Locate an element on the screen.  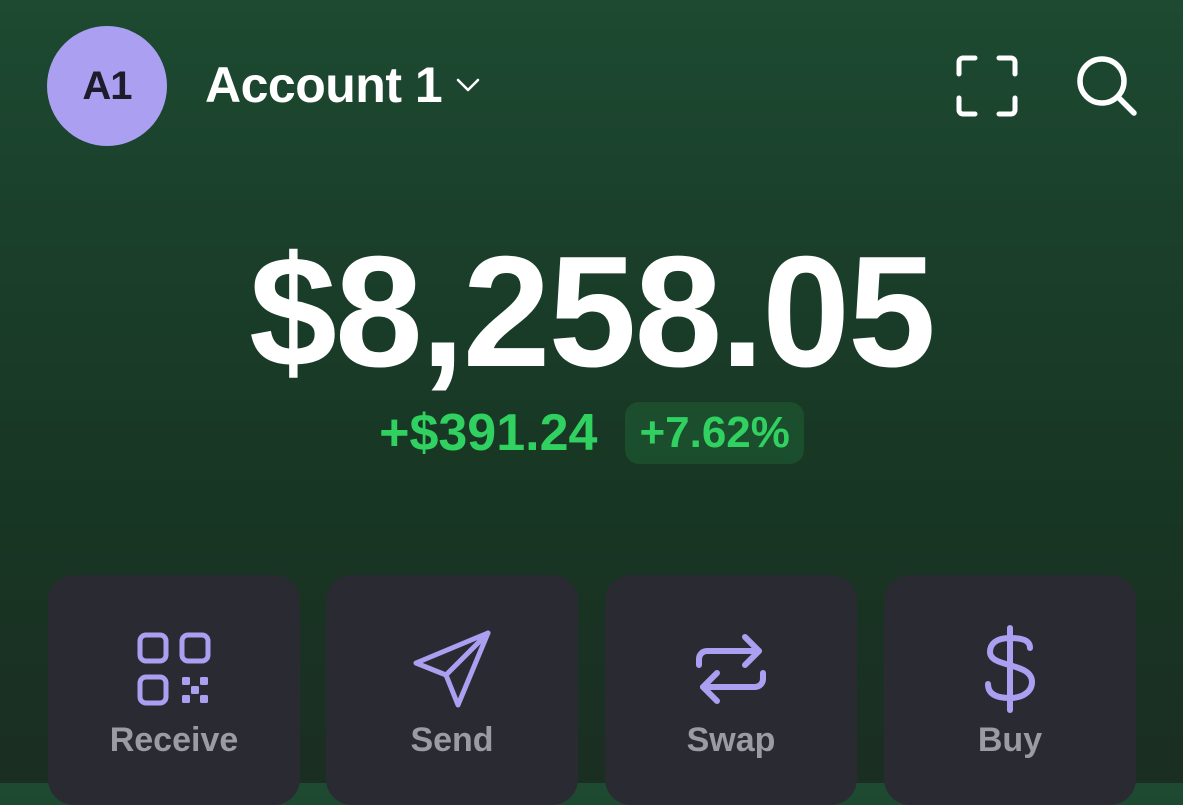
swap-button: Swap is located at coordinates (731, 690).